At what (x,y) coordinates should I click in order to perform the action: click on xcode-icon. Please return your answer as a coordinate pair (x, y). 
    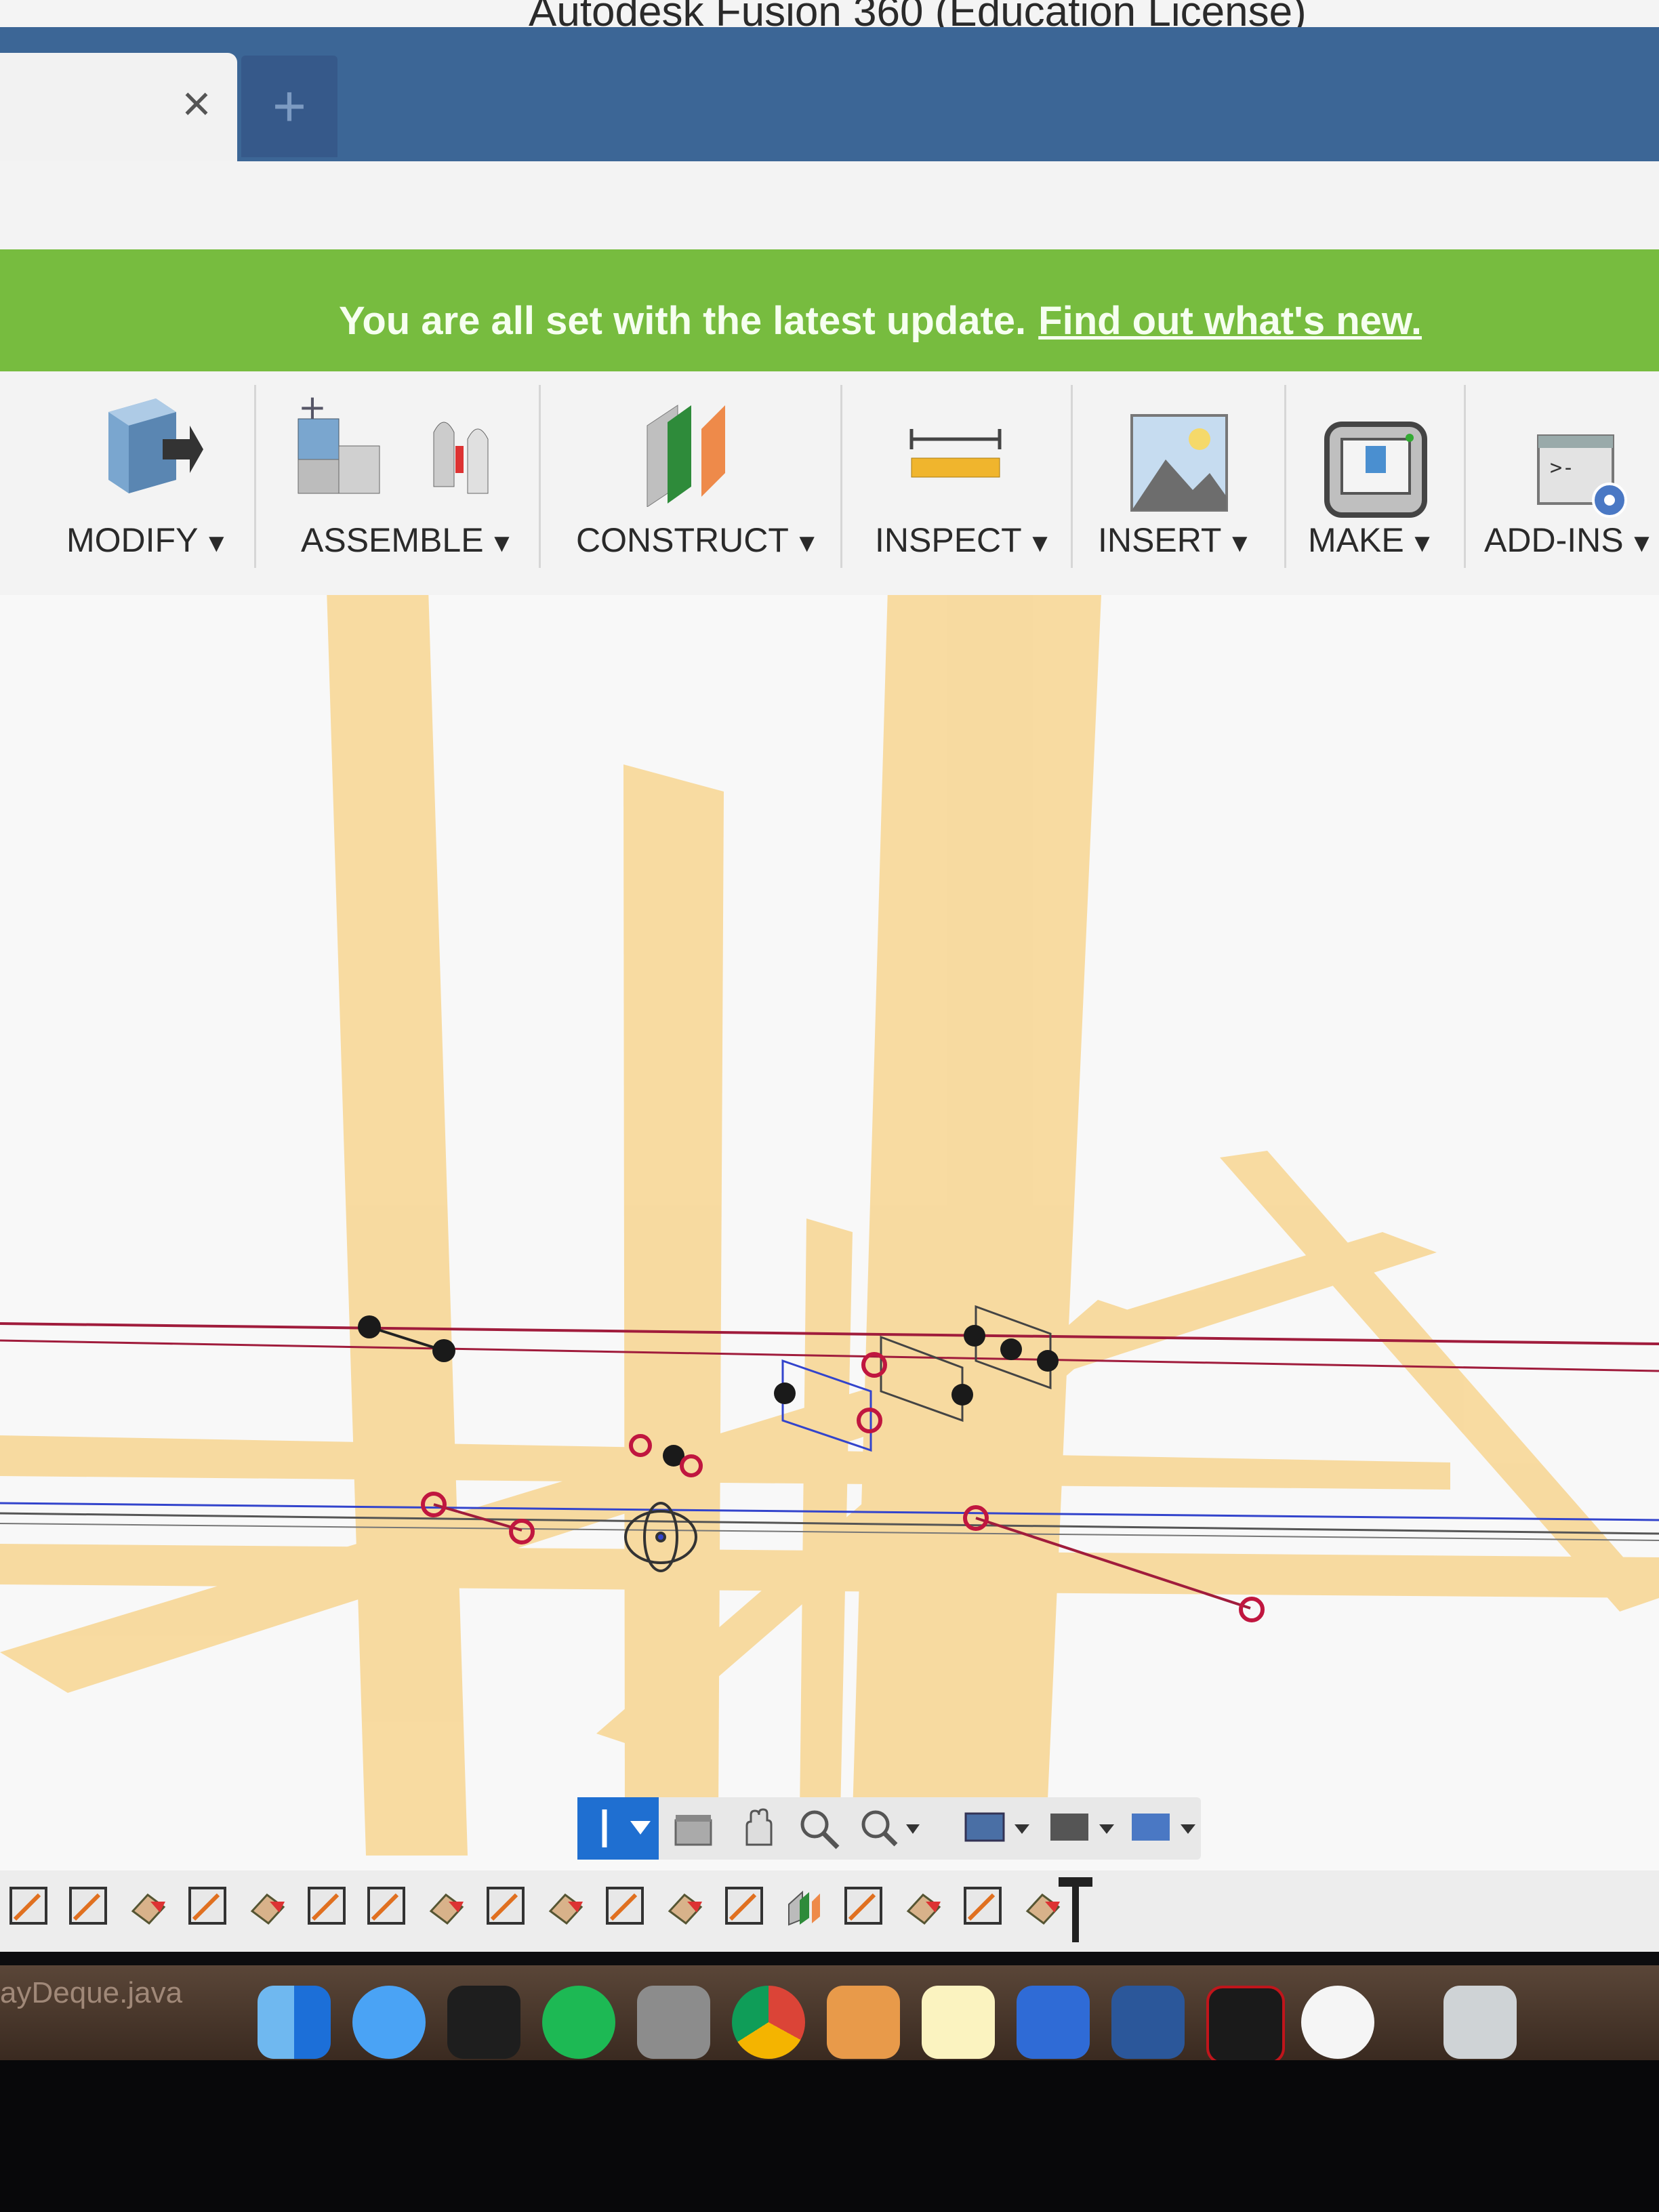
    Looking at the image, I should click on (1053, 2022).